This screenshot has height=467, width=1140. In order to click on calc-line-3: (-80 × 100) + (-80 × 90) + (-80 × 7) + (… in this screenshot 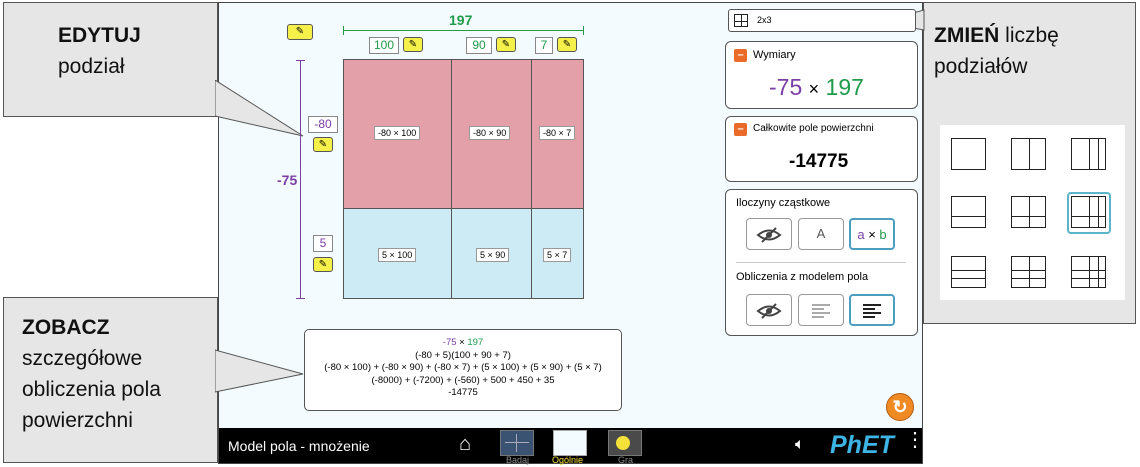, I will do `click(463, 367)`.